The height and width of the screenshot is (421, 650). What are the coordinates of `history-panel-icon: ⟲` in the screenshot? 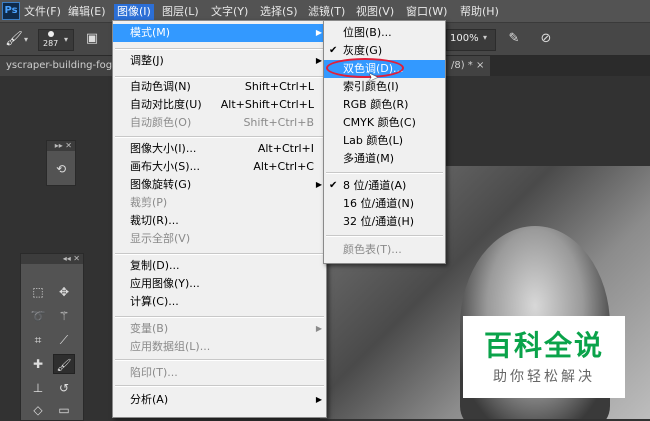 It's located at (61, 169).